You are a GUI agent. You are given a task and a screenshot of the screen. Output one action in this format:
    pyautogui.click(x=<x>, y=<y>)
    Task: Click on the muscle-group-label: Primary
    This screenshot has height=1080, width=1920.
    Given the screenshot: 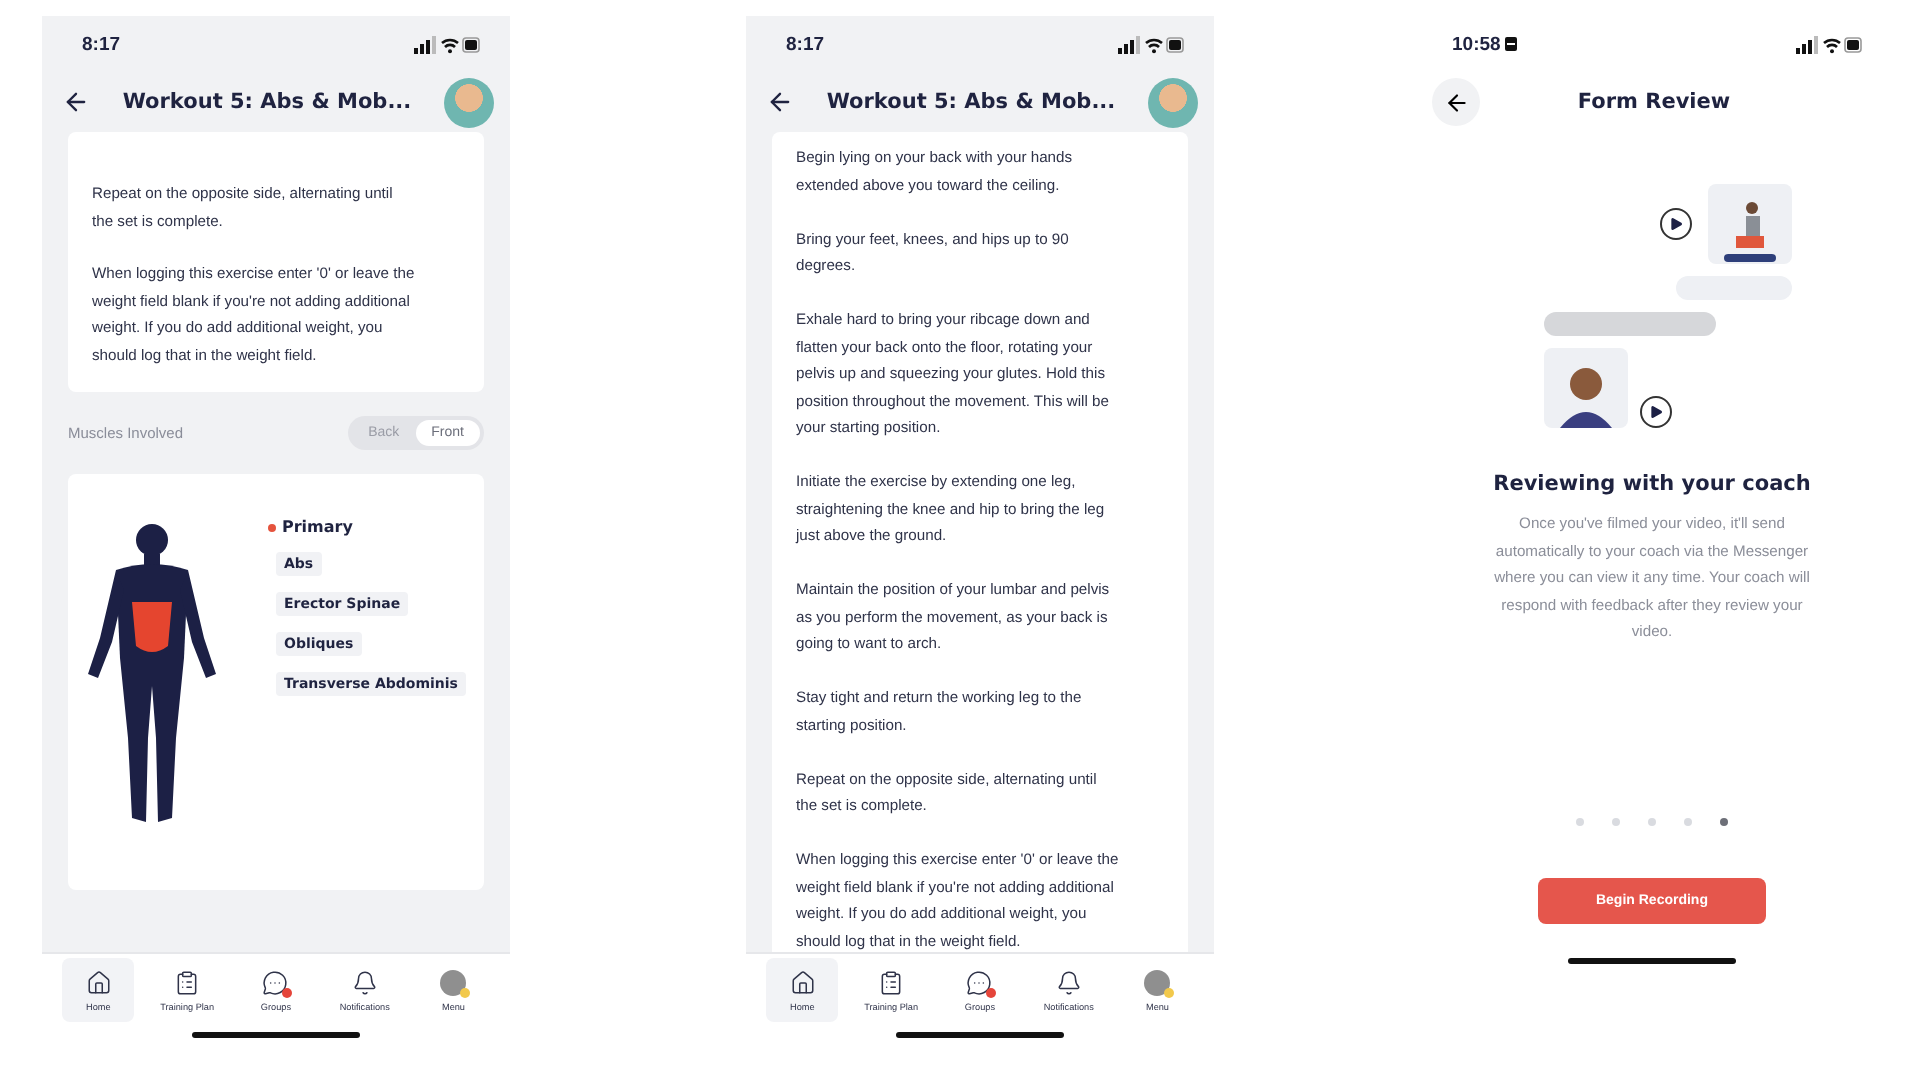 What is the action you would take?
    pyautogui.click(x=310, y=527)
    